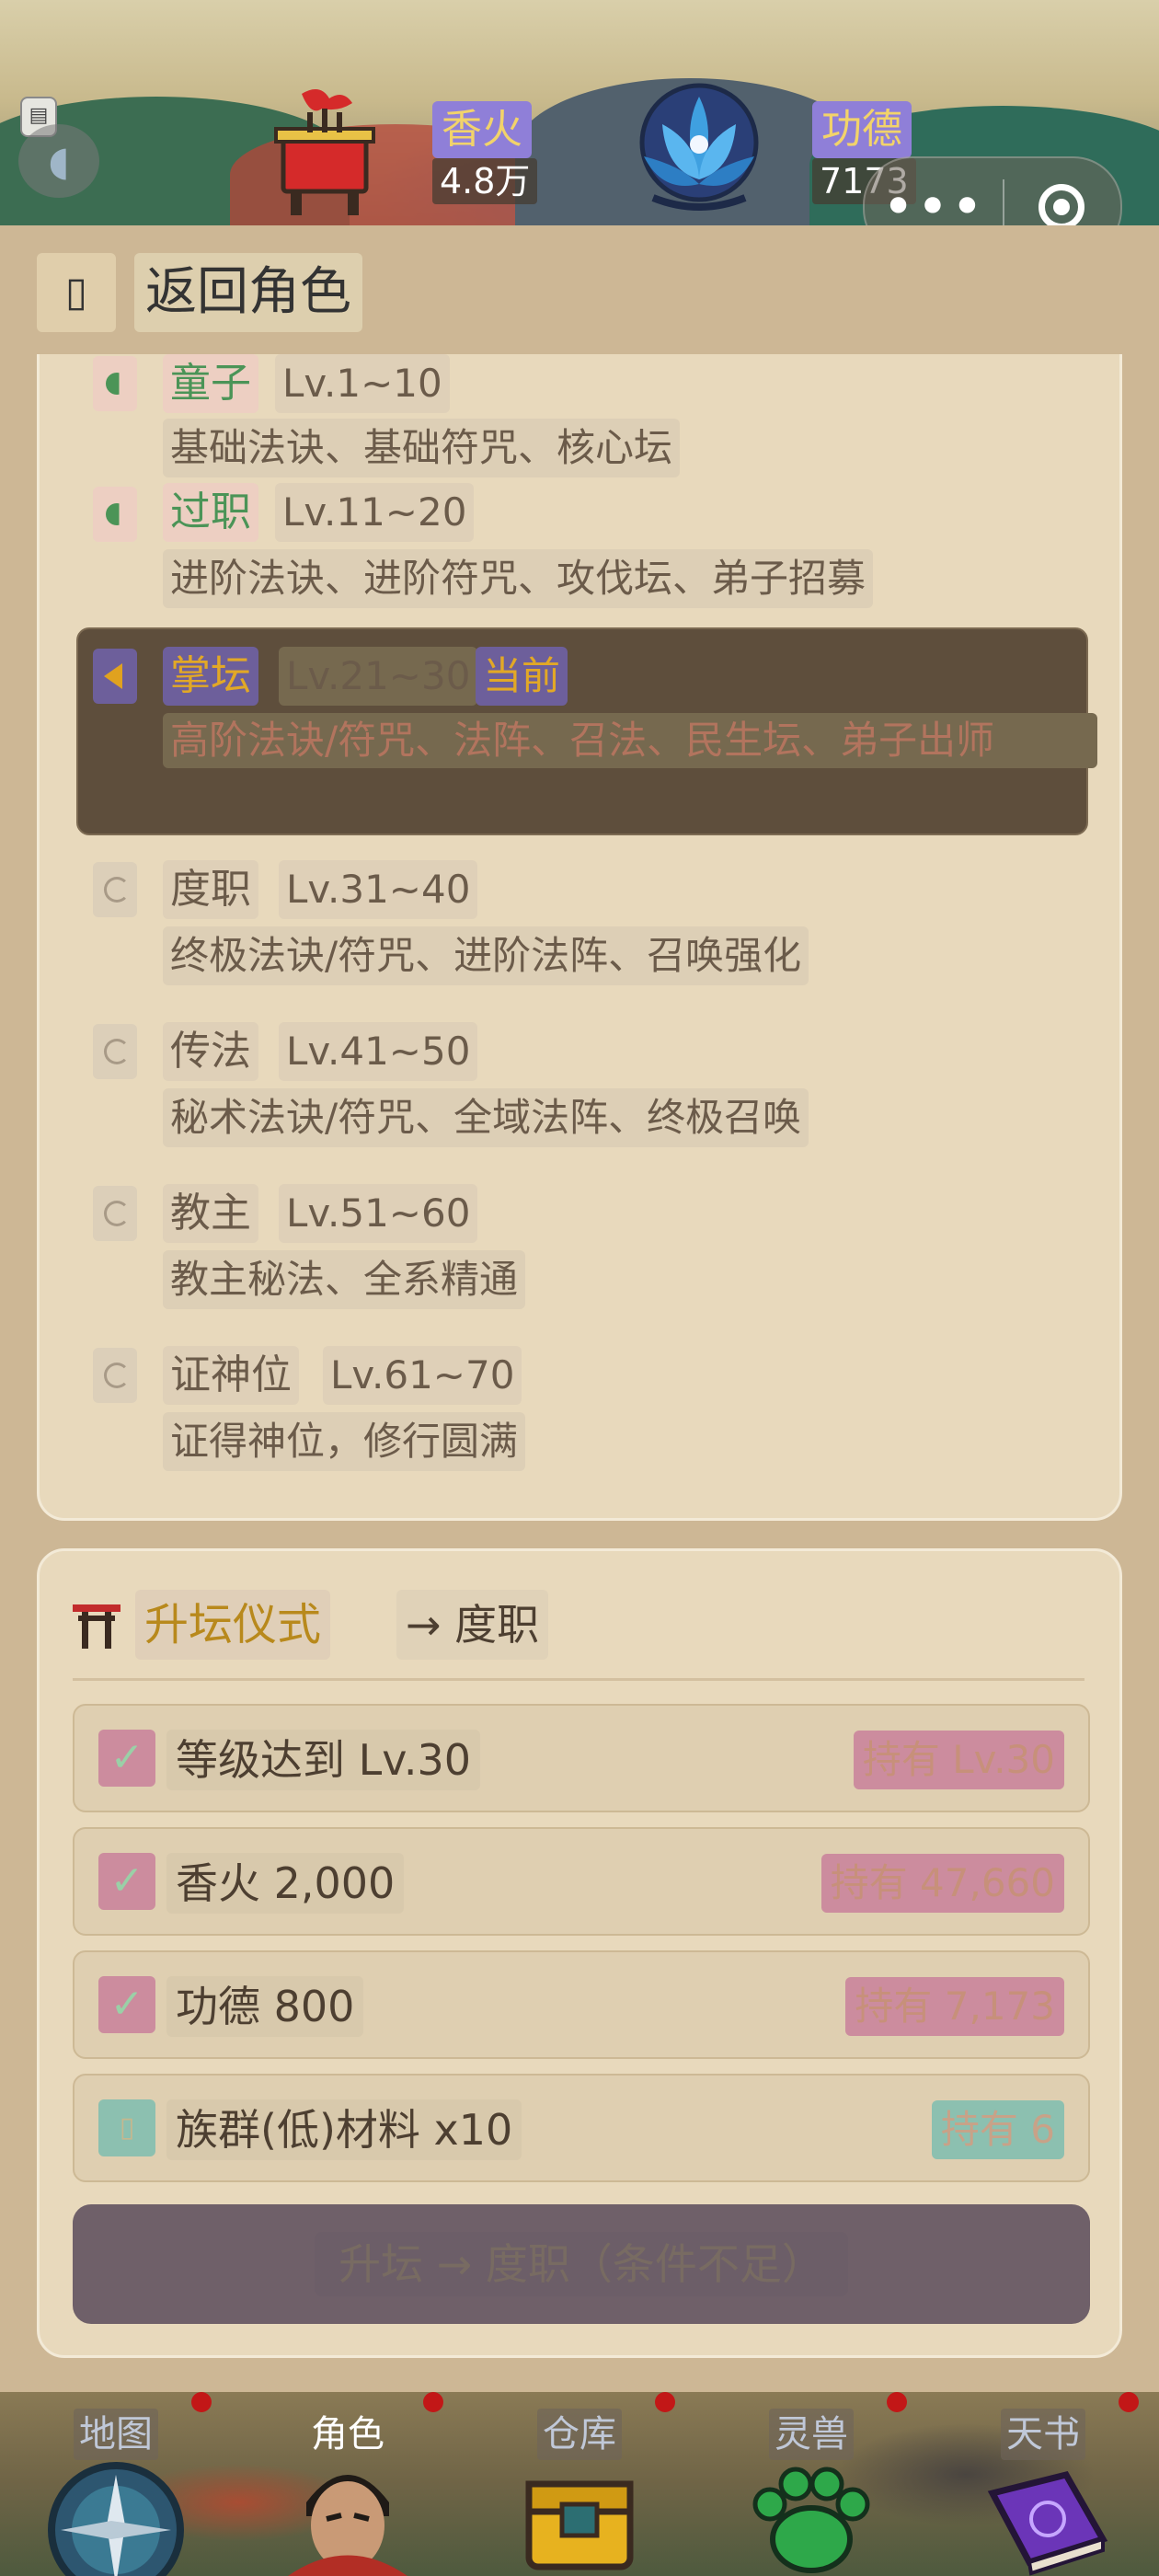 The image size is (1159, 2576). I want to click on nav-label: 仓库, so click(579, 2434).